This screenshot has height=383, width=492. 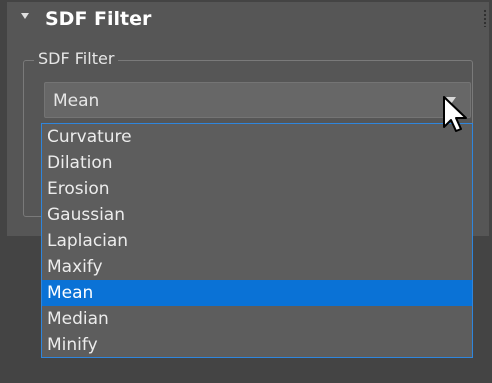 What do you see at coordinates (76, 101) in the screenshot?
I see `dropdown-selected-value: Mean` at bounding box center [76, 101].